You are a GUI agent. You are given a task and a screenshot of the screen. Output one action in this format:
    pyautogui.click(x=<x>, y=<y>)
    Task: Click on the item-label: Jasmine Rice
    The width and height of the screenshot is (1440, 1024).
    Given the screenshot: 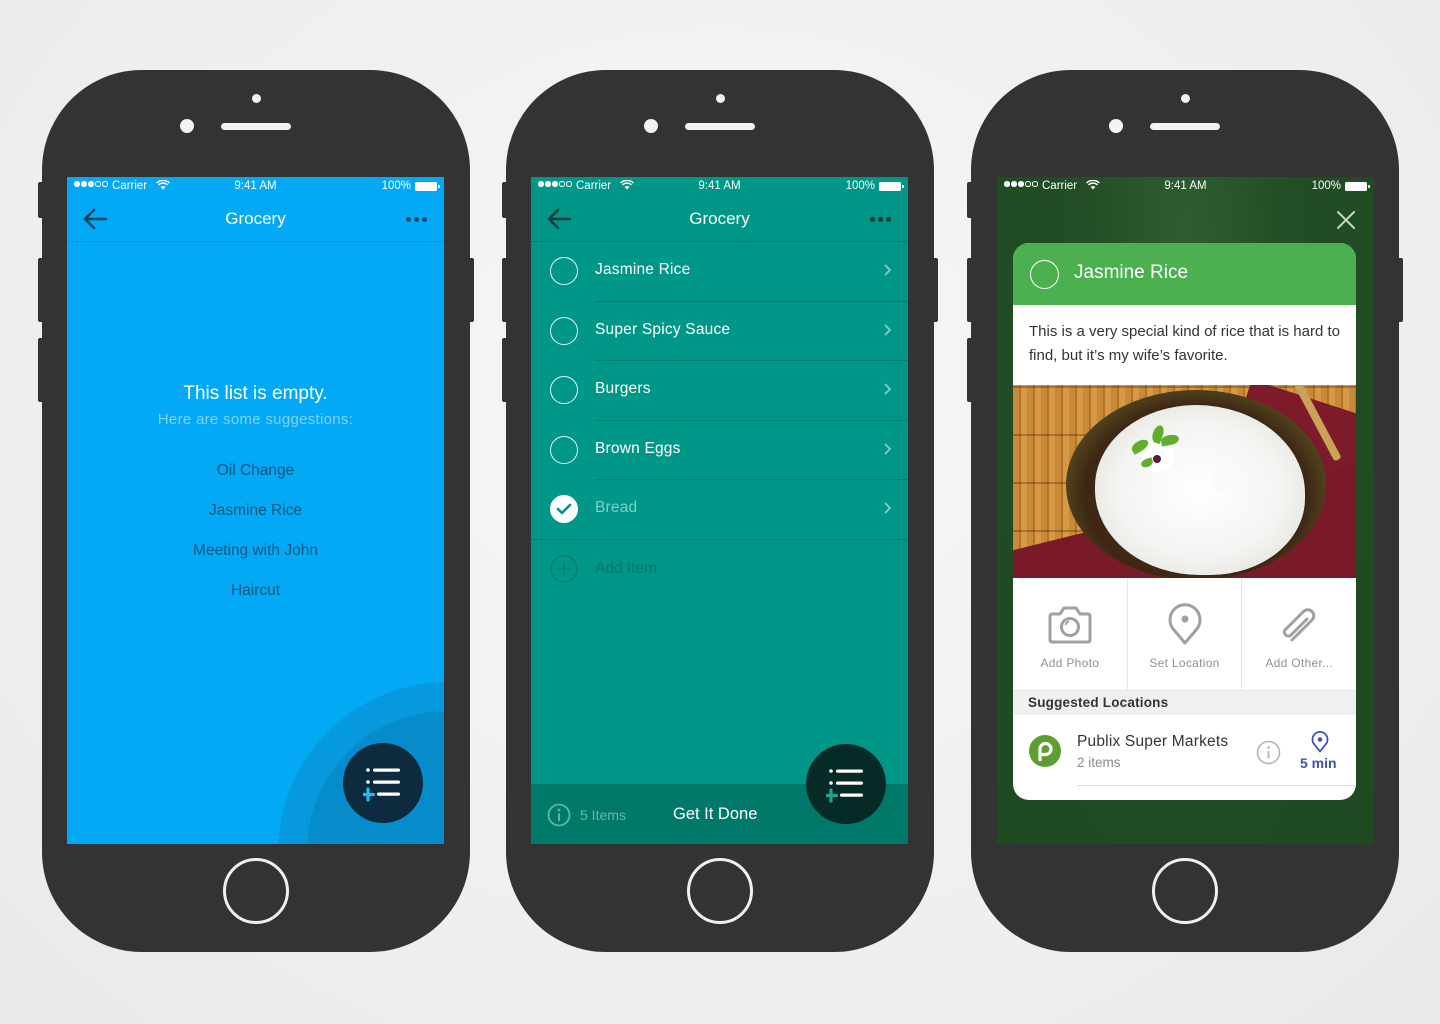 What is the action you would take?
    pyautogui.click(x=643, y=269)
    